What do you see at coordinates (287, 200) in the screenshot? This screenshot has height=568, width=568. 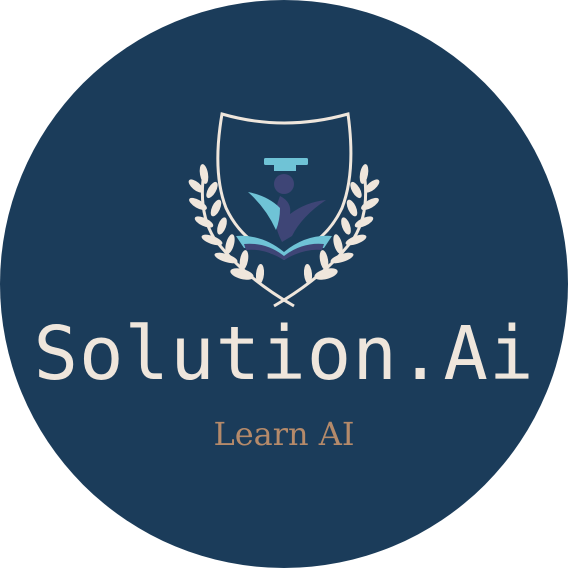 I see `graduate-icon` at bounding box center [287, 200].